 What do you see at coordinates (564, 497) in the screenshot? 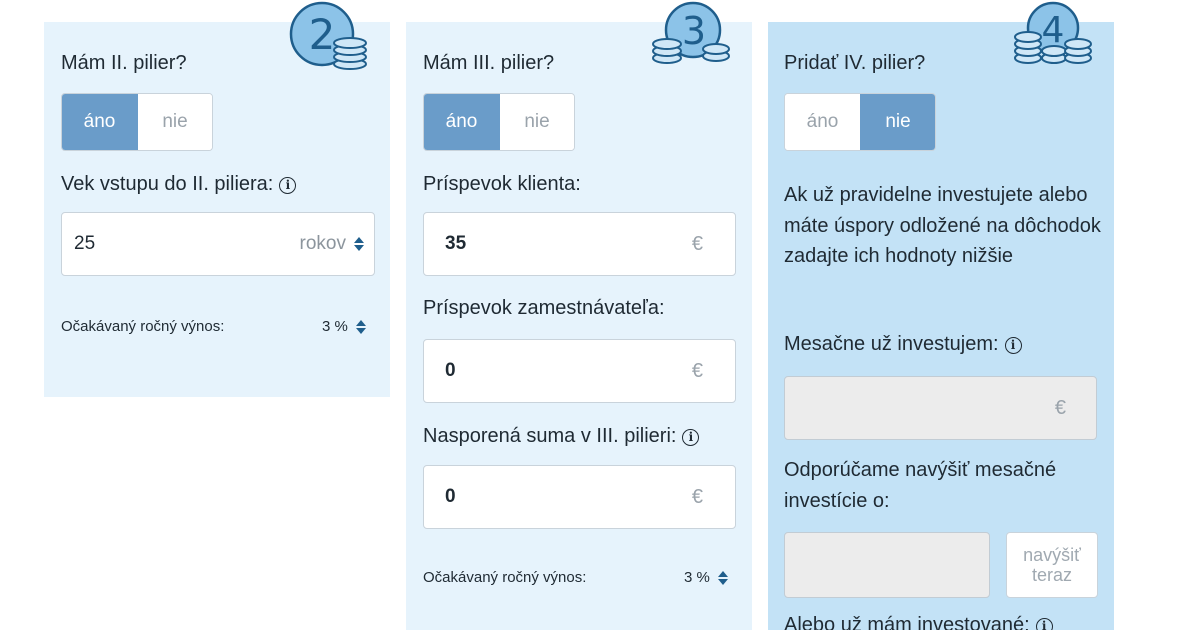
I see `pillar3-saved-value: 0` at bounding box center [564, 497].